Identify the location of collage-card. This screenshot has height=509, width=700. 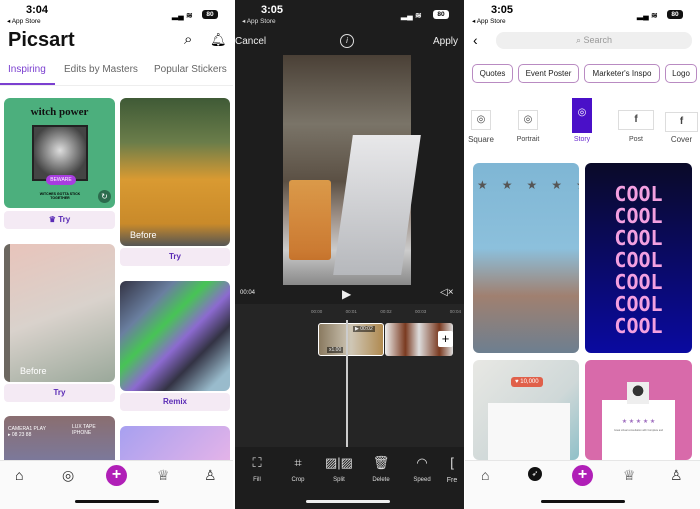
(175, 336).